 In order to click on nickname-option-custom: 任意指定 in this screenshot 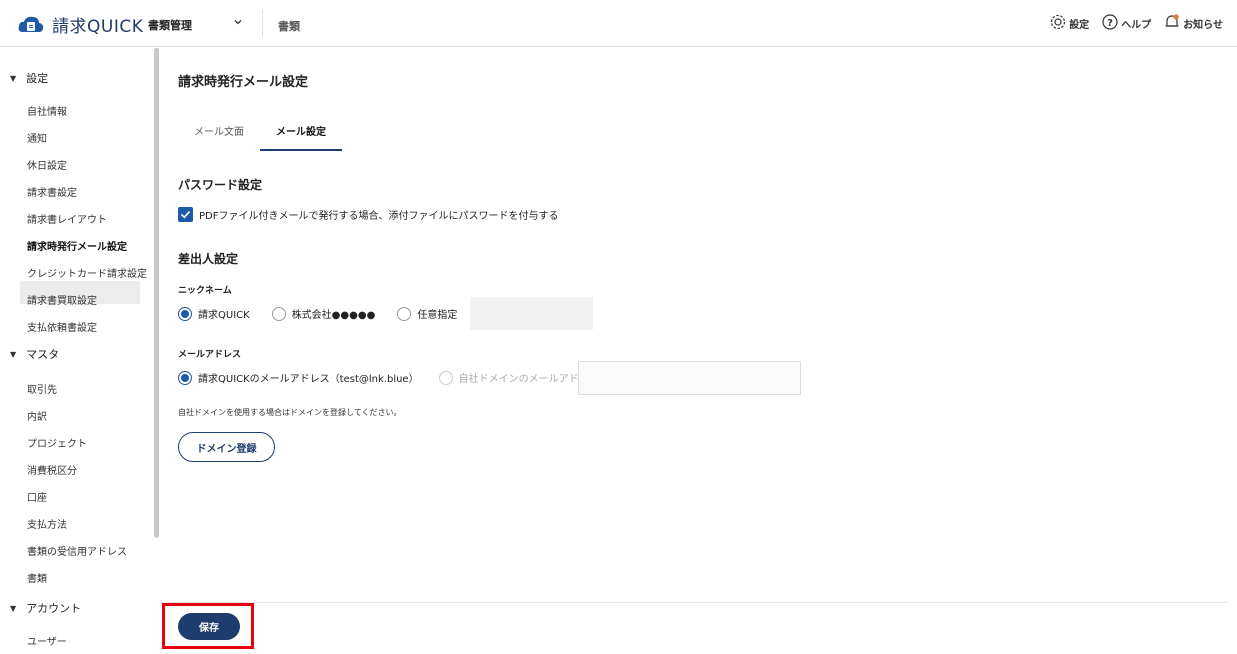, I will do `click(427, 313)`.